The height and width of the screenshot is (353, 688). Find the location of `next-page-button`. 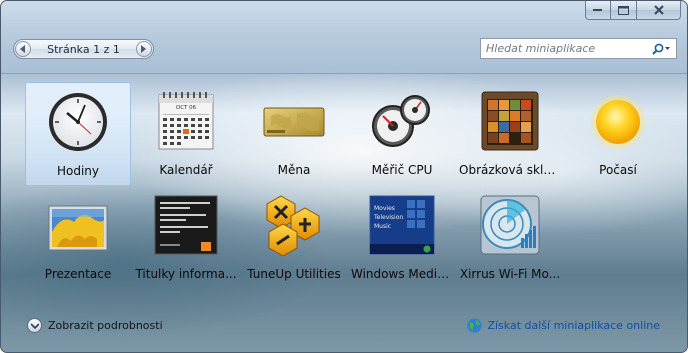

next-page-button is located at coordinates (144, 49).